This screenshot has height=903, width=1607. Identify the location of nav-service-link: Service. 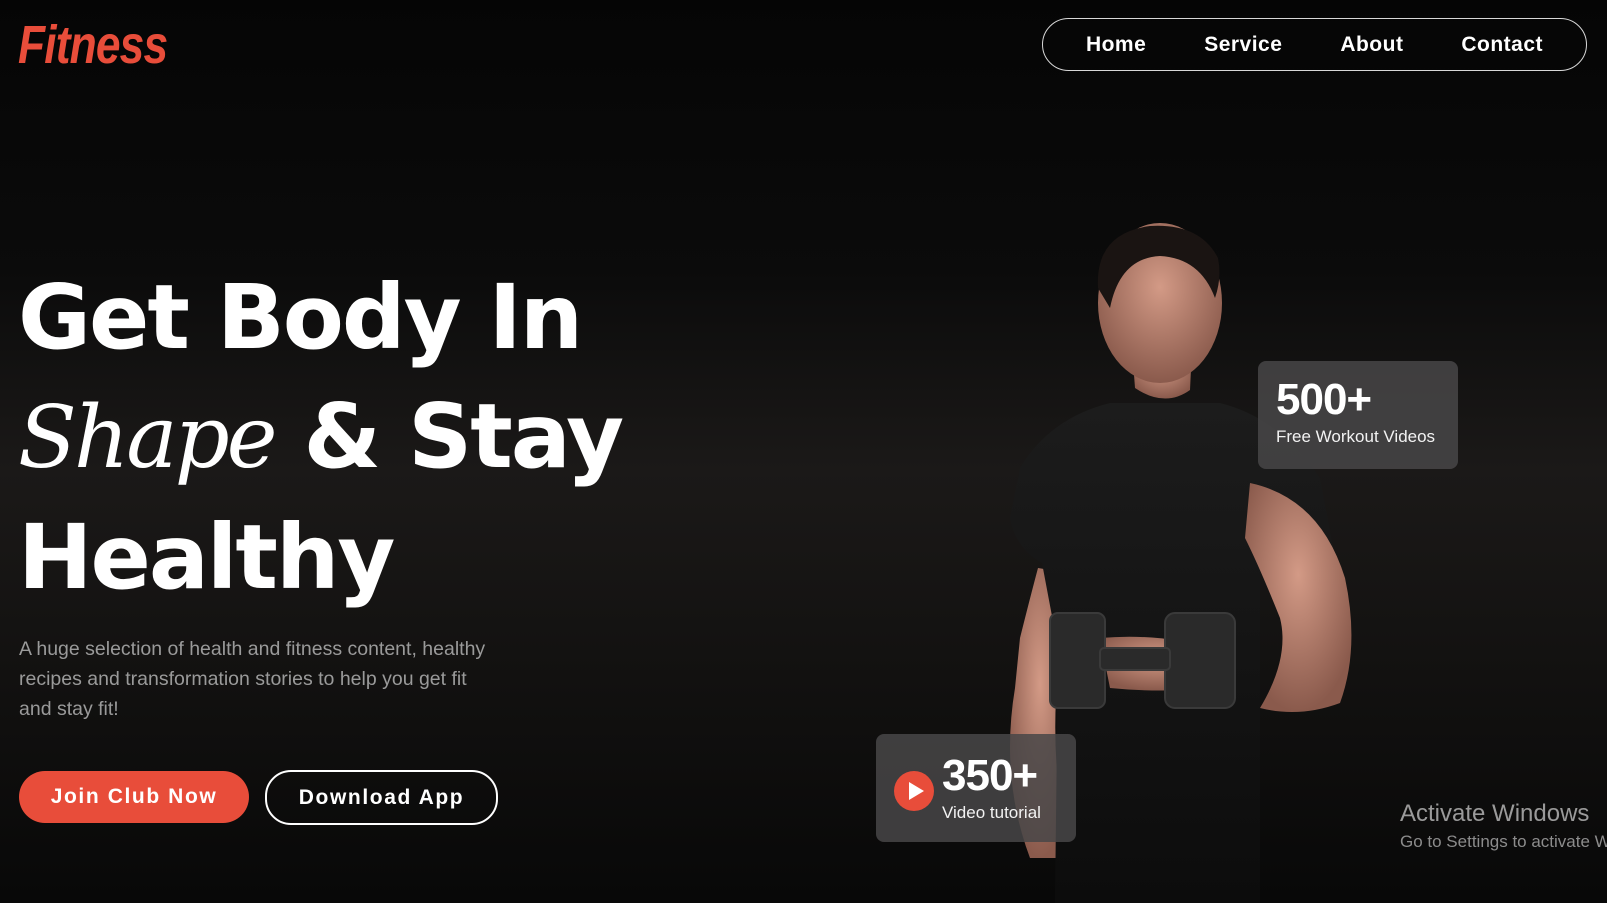
(1243, 45).